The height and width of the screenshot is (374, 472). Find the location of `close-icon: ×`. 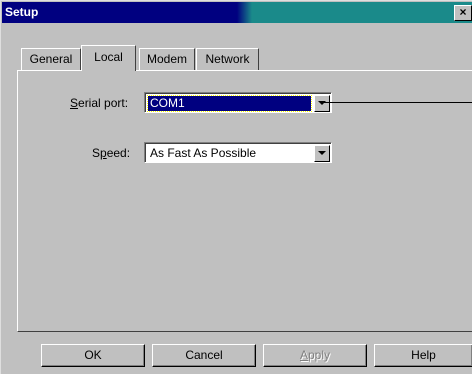

close-icon: × is located at coordinates (463, 12).